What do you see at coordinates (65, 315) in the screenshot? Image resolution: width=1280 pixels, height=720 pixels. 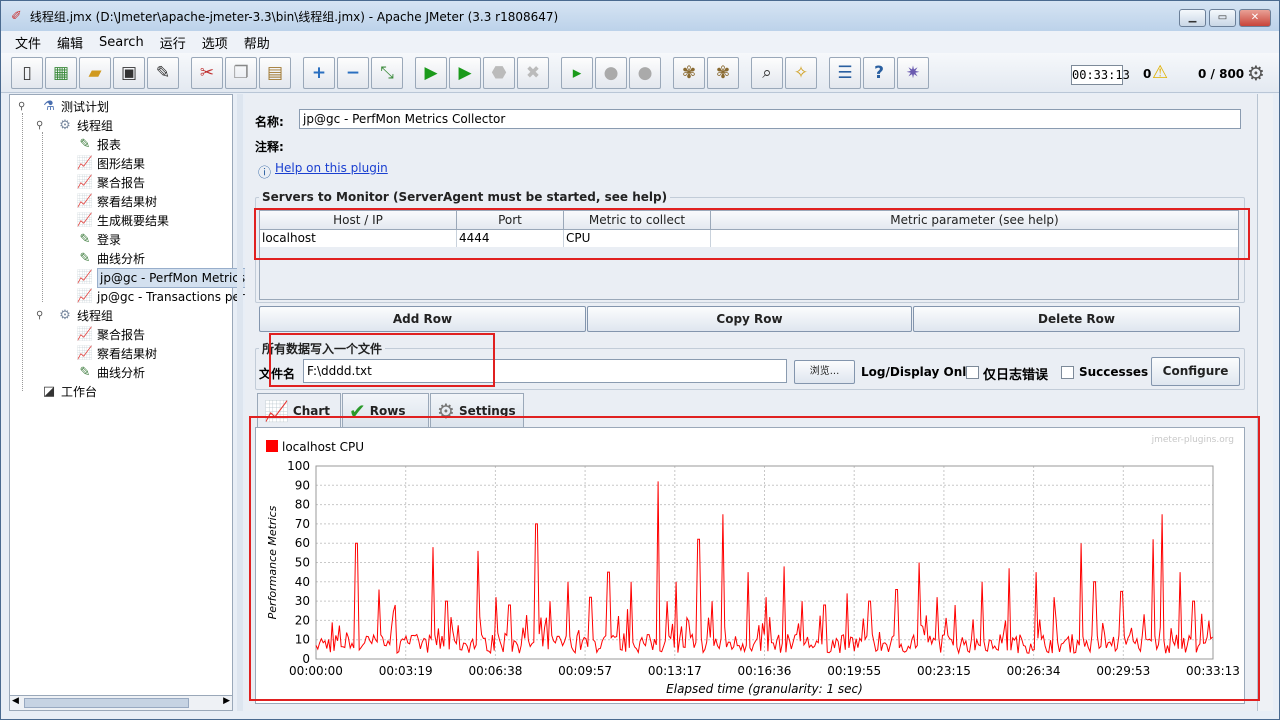 I see `gear-icon: ⚙` at bounding box center [65, 315].